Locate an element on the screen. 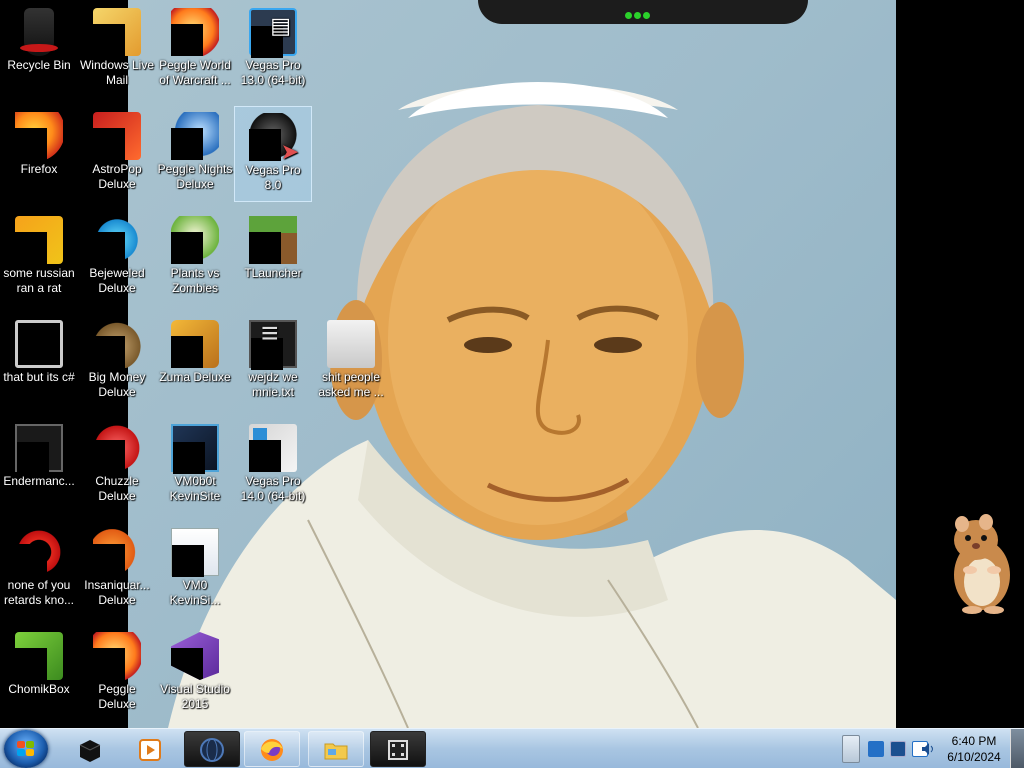 Image resolution: width=1024 pixels, height=768 pixels. desktop-icon: some russian ran a rat is located at coordinates (39, 258).